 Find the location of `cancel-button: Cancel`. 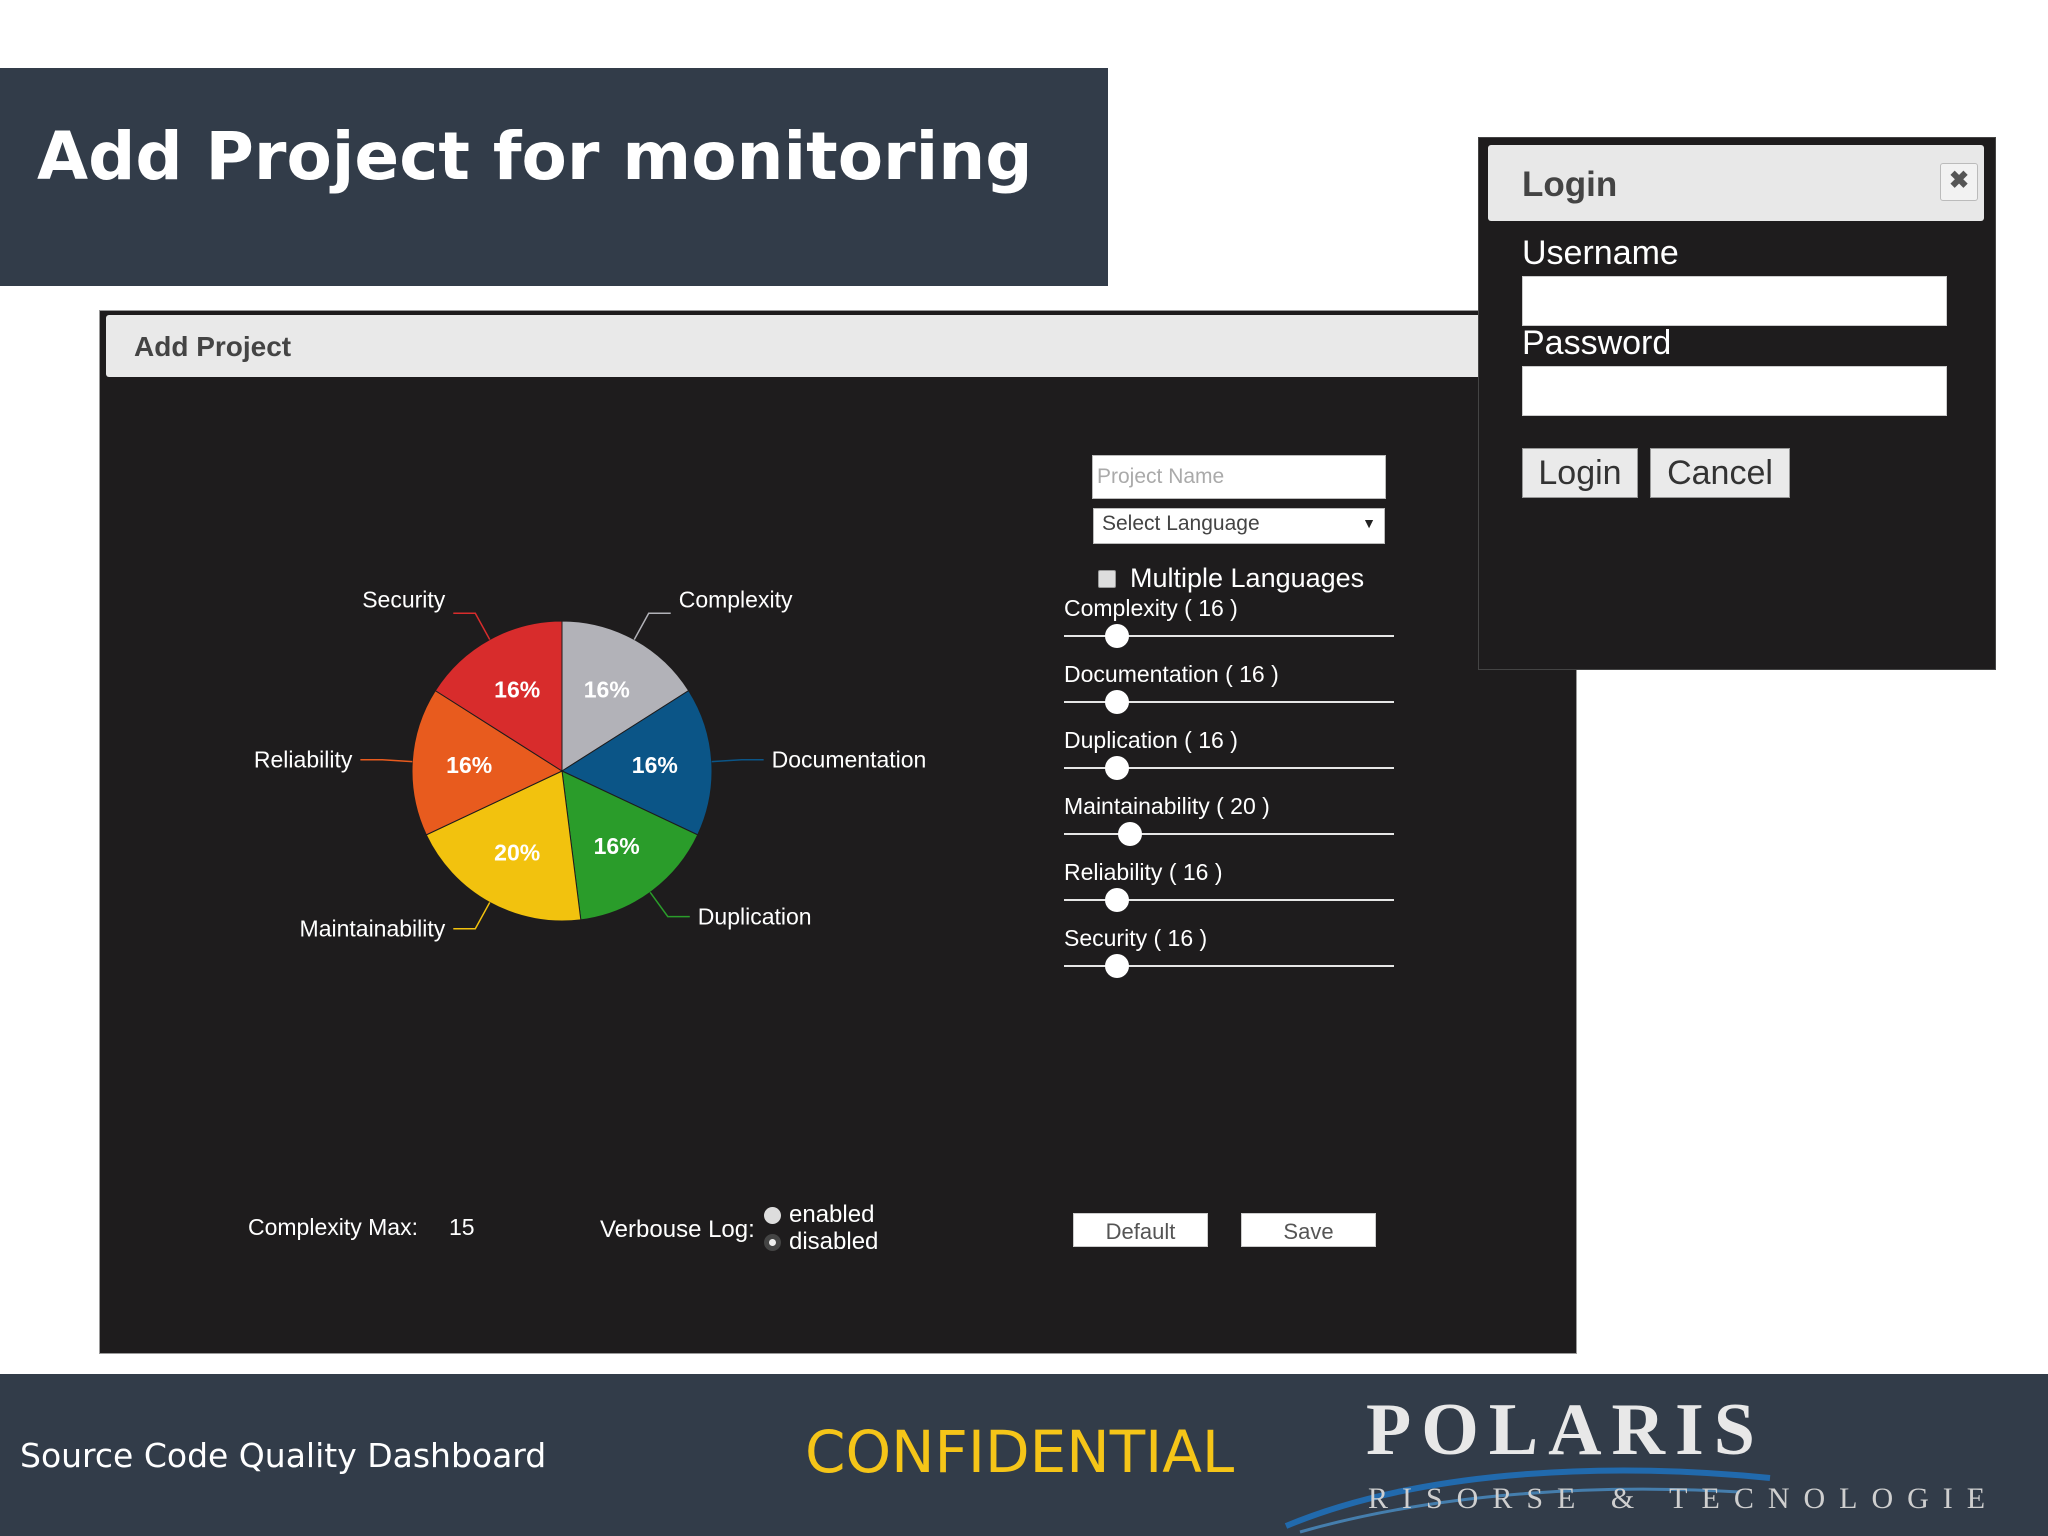

cancel-button: Cancel is located at coordinates (1720, 473).